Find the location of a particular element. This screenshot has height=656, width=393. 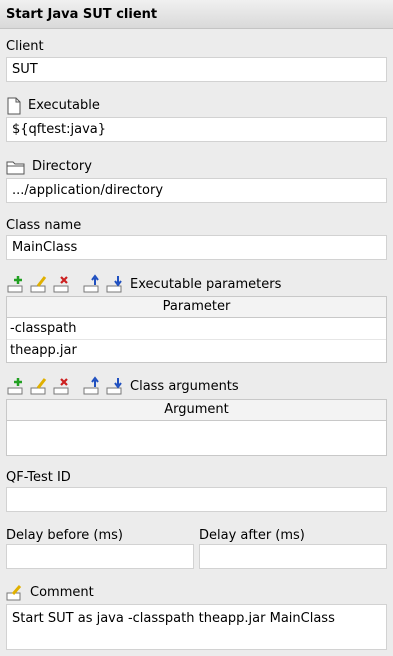

panel-title: Start Java SUT client is located at coordinates (196, 14).